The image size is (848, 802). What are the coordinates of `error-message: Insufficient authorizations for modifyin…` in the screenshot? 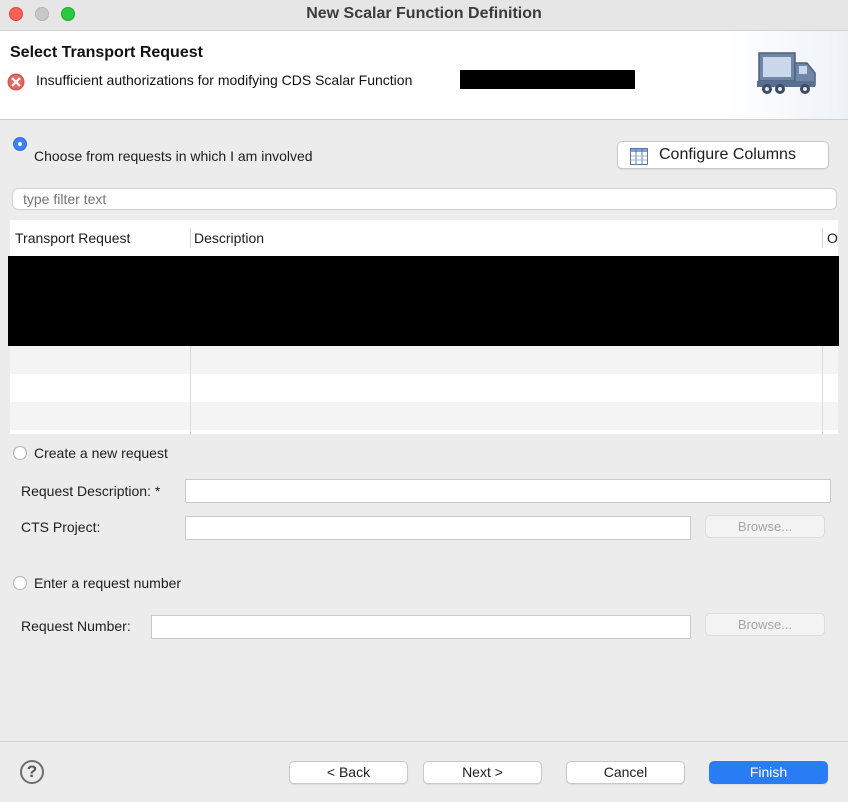 It's located at (224, 80).